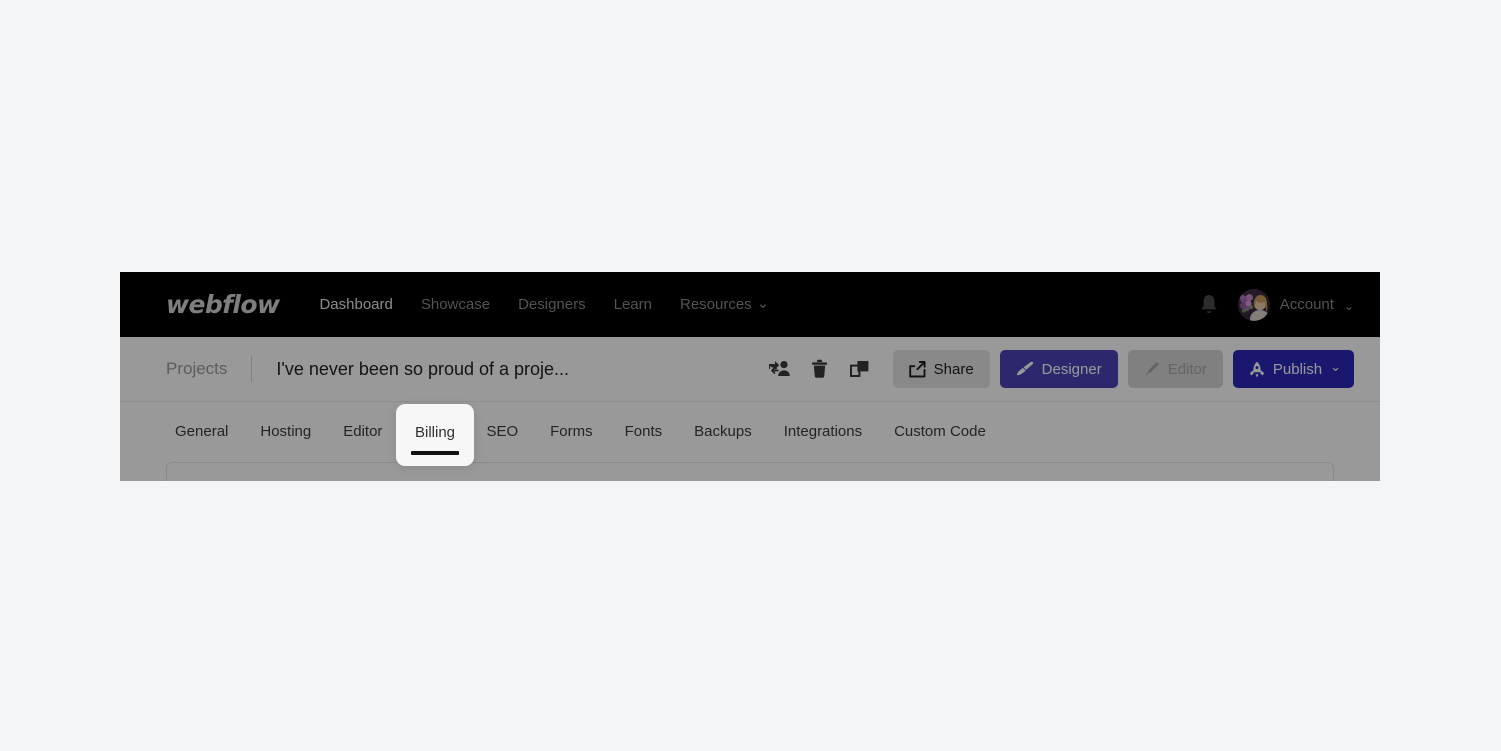 The image size is (1501, 751). I want to click on tab-editor: Editor, so click(362, 432).